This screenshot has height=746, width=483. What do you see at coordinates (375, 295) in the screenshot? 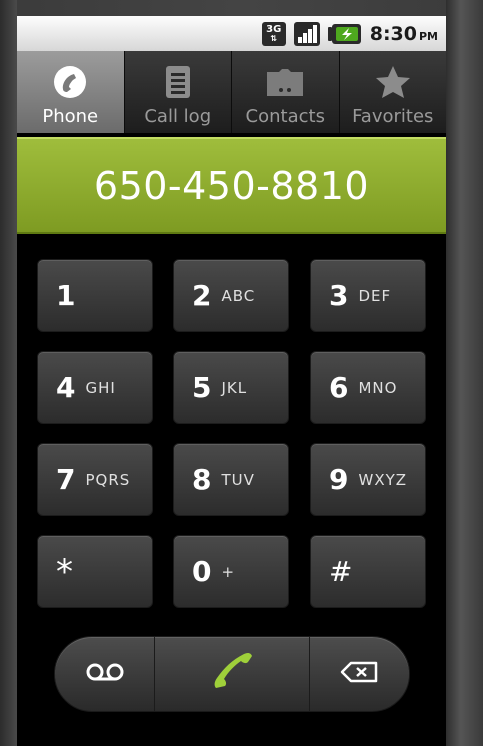
I see `key-letters: DEF` at bounding box center [375, 295].